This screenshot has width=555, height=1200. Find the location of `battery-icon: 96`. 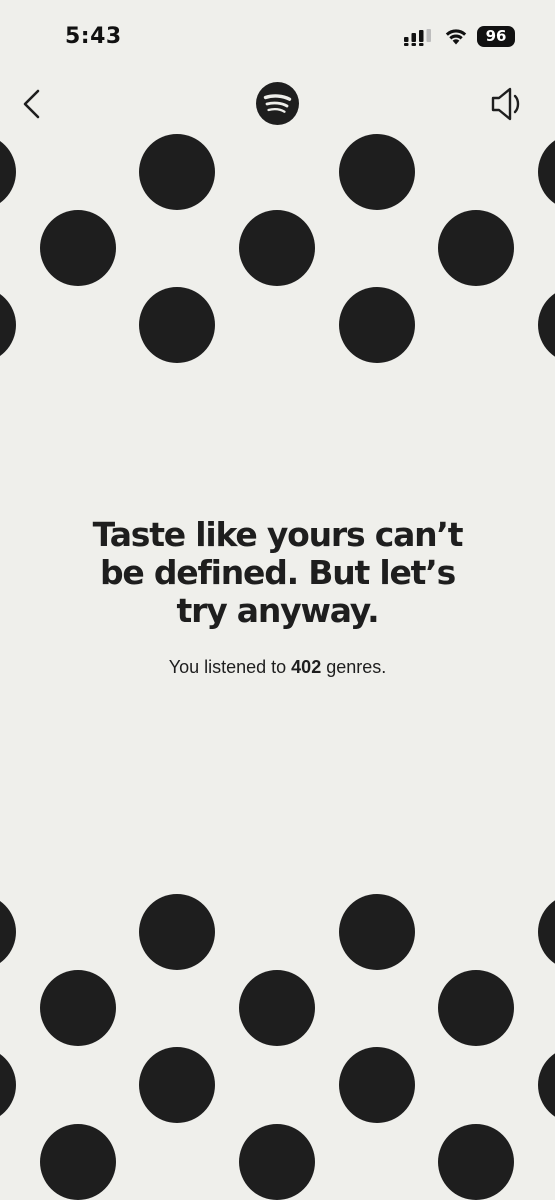

battery-icon: 96 is located at coordinates (496, 36).